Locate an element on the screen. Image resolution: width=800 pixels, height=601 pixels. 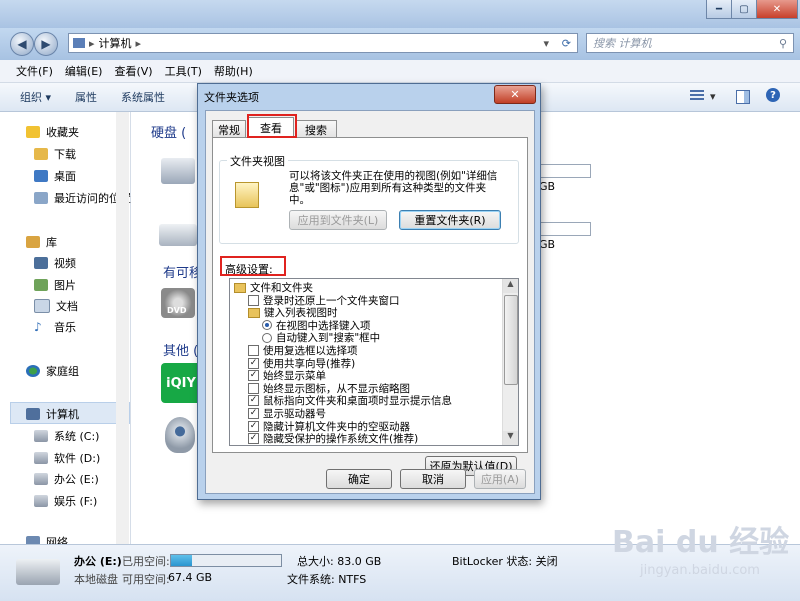
cancel-button: 取消 is located at coordinates (433, 479).